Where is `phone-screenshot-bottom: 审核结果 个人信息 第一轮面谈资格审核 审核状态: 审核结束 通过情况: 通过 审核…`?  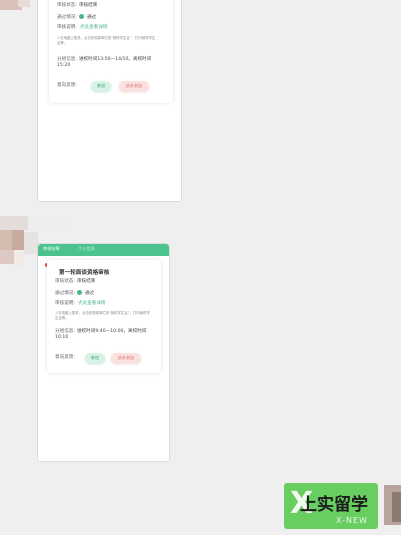
phone-screenshot-bottom: 审核结果 个人信息 第一轮面谈资格审核 审核状态: 审核结束 通过情况: 通过 审核… is located at coordinates (103, 352).